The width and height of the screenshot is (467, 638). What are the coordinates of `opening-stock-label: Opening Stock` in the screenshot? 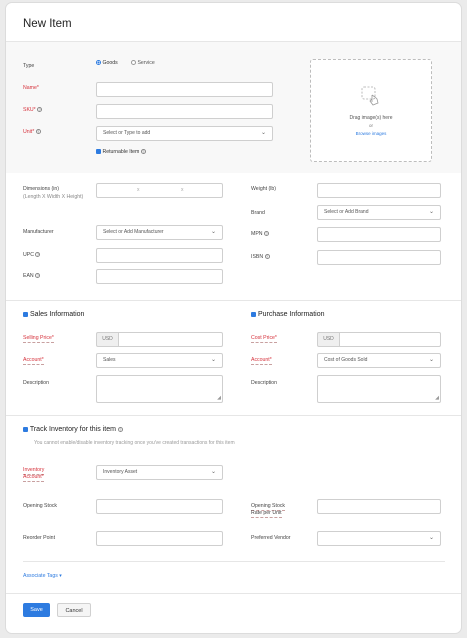 It's located at (40, 506).